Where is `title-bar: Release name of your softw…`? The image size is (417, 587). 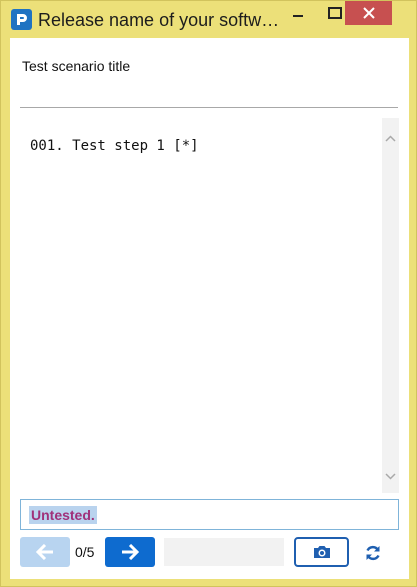 title-bar: Release name of your softw… is located at coordinates (208, 19).